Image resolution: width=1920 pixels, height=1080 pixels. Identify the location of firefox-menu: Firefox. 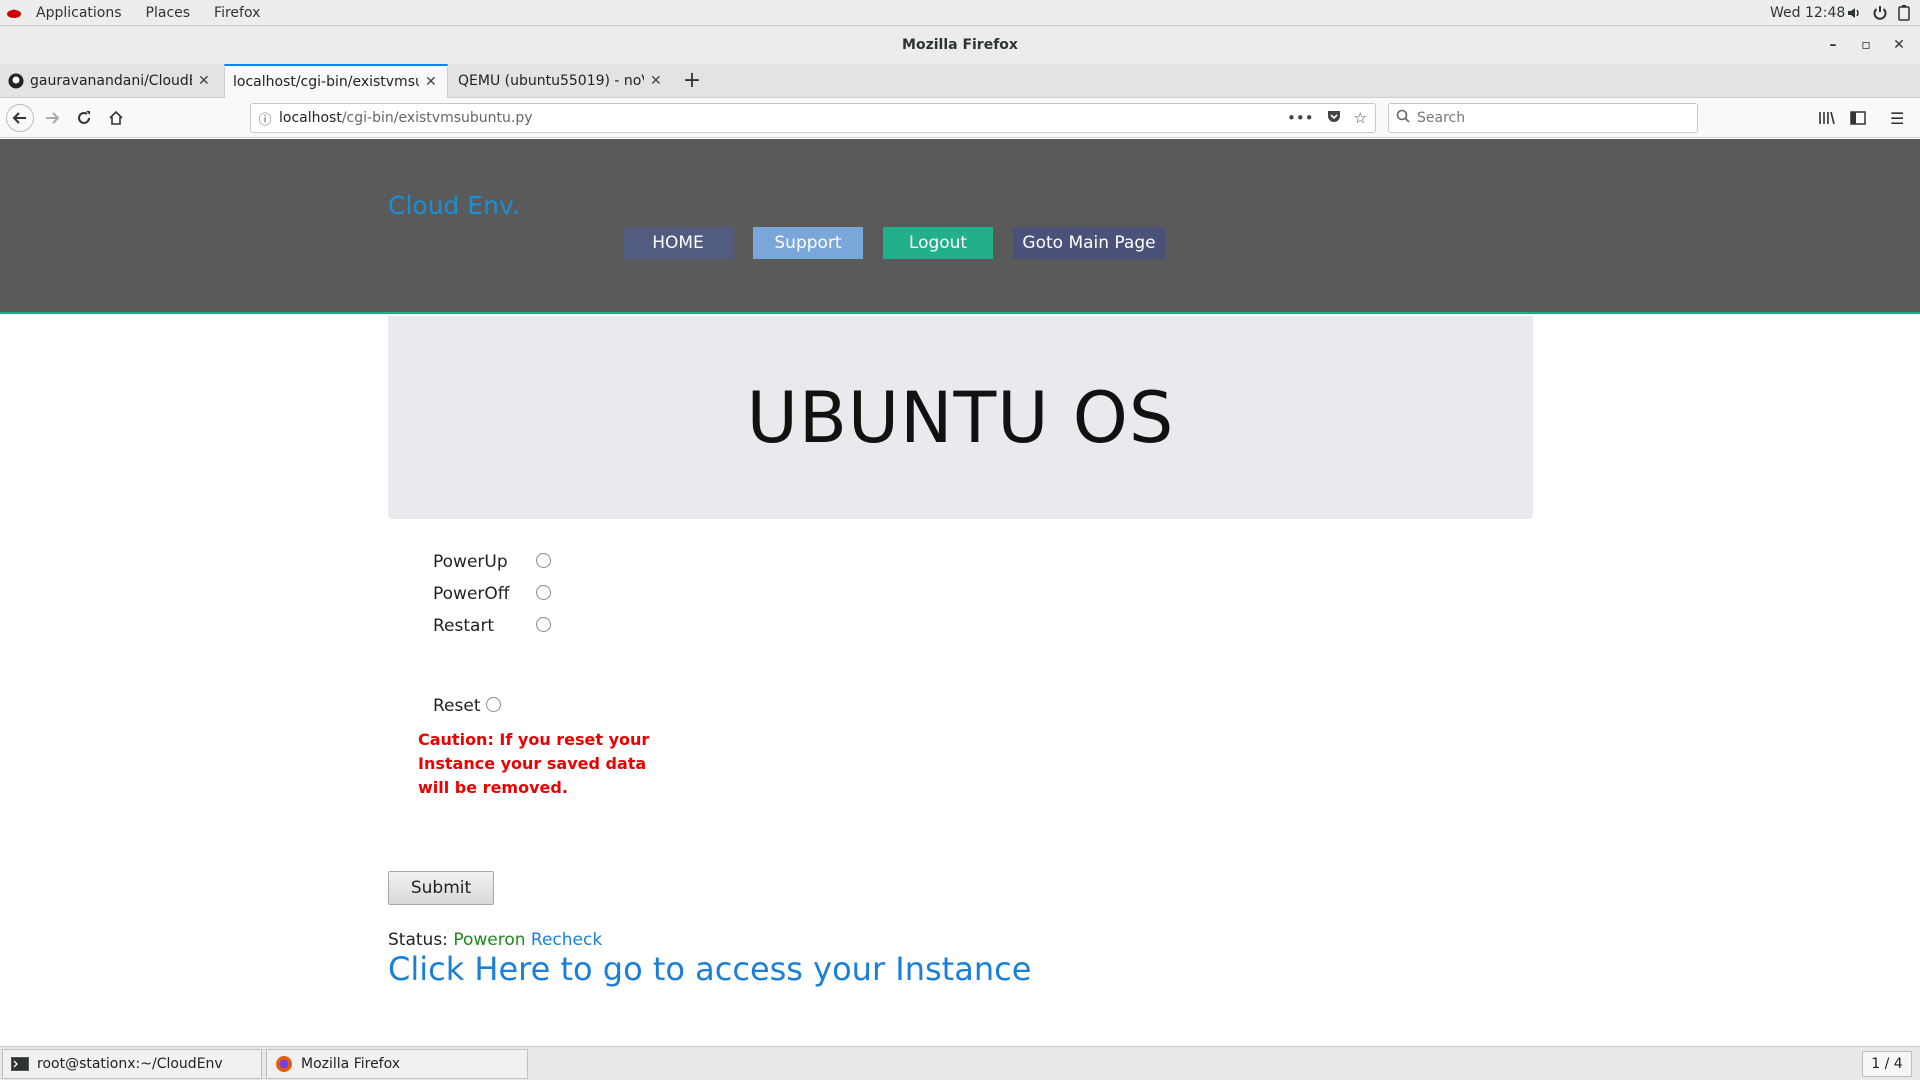
(237, 13).